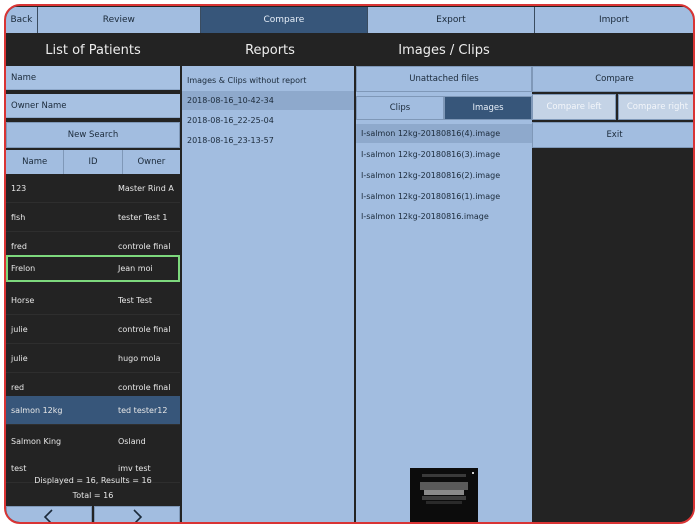 The image size is (699, 528). I want to click on report-item-selected: 2018-08-16_10-42-34, so click(268, 100).